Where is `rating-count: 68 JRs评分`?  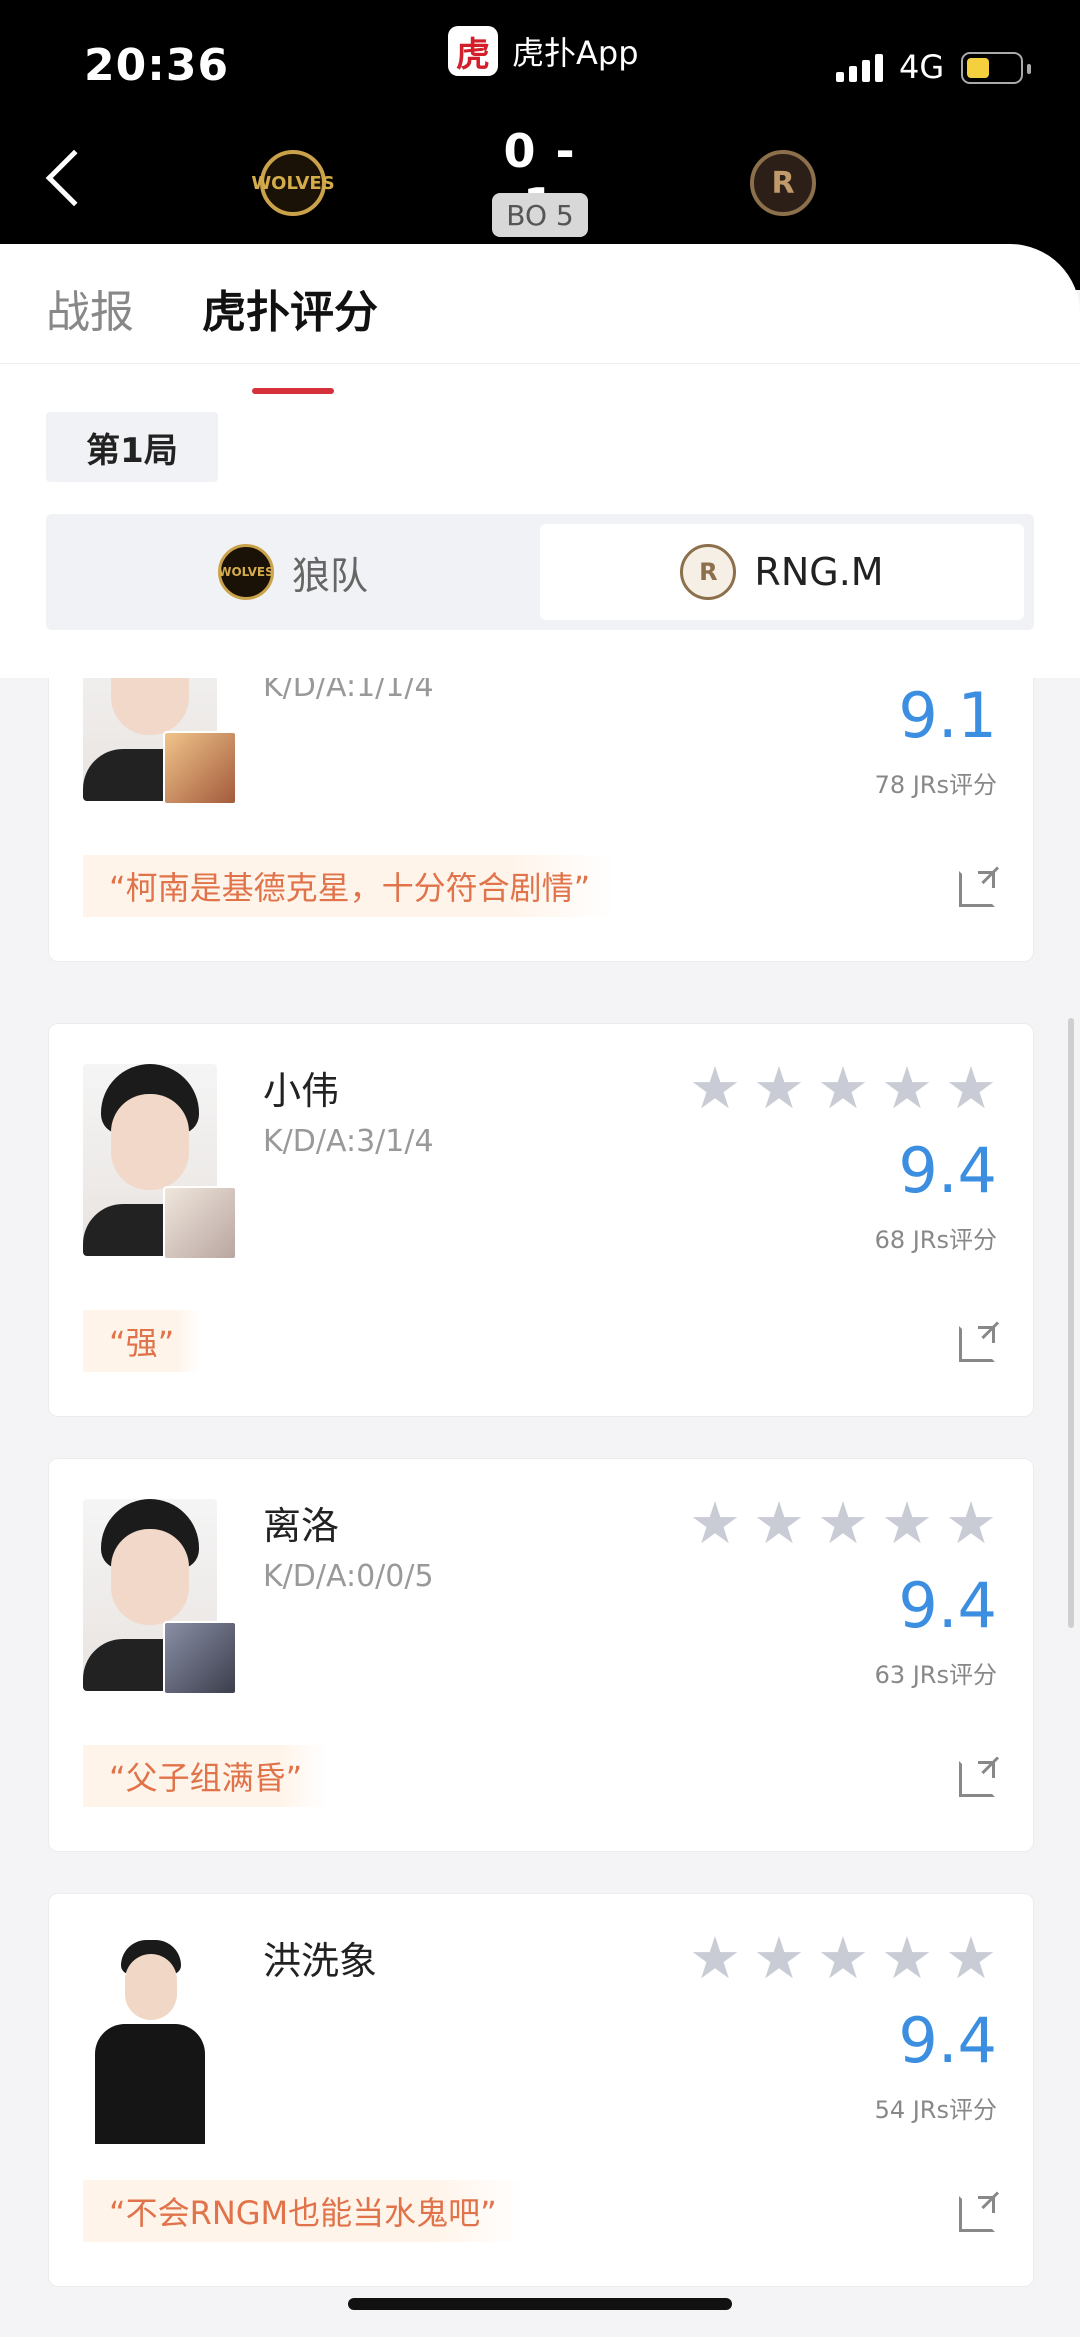
rating-count: 68 JRs评分 is located at coordinates (935, 1240).